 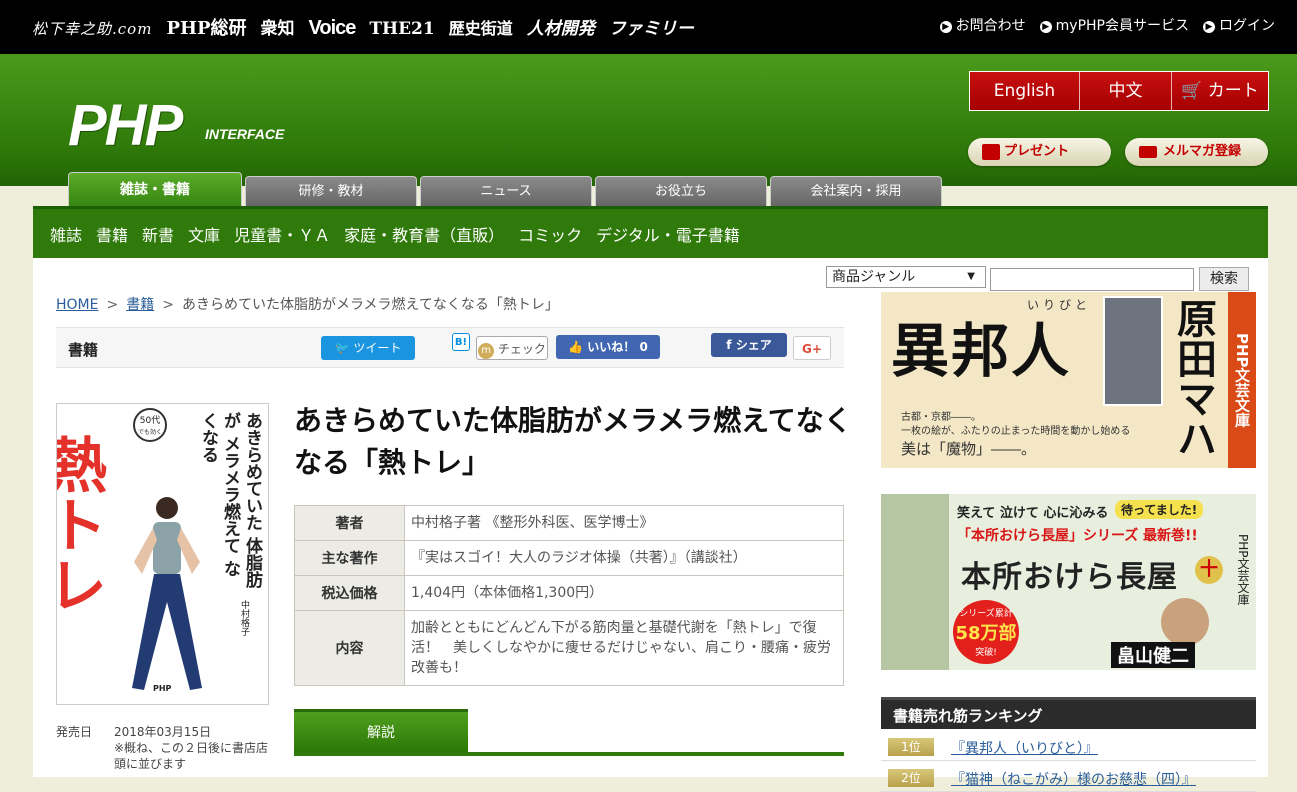 What do you see at coordinates (986, 653) in the screenshot?
I see `ad2-sales3: 突破!` at bounding box center [986, 653].